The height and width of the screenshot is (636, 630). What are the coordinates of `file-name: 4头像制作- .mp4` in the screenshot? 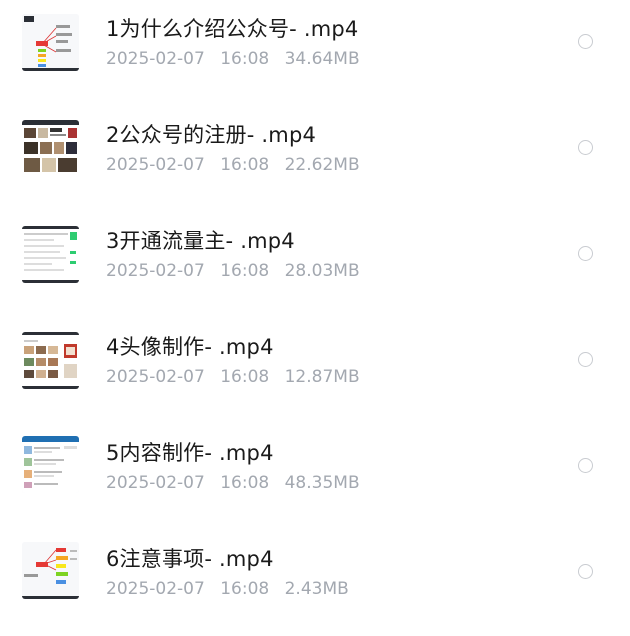 It's located at (190, 347).